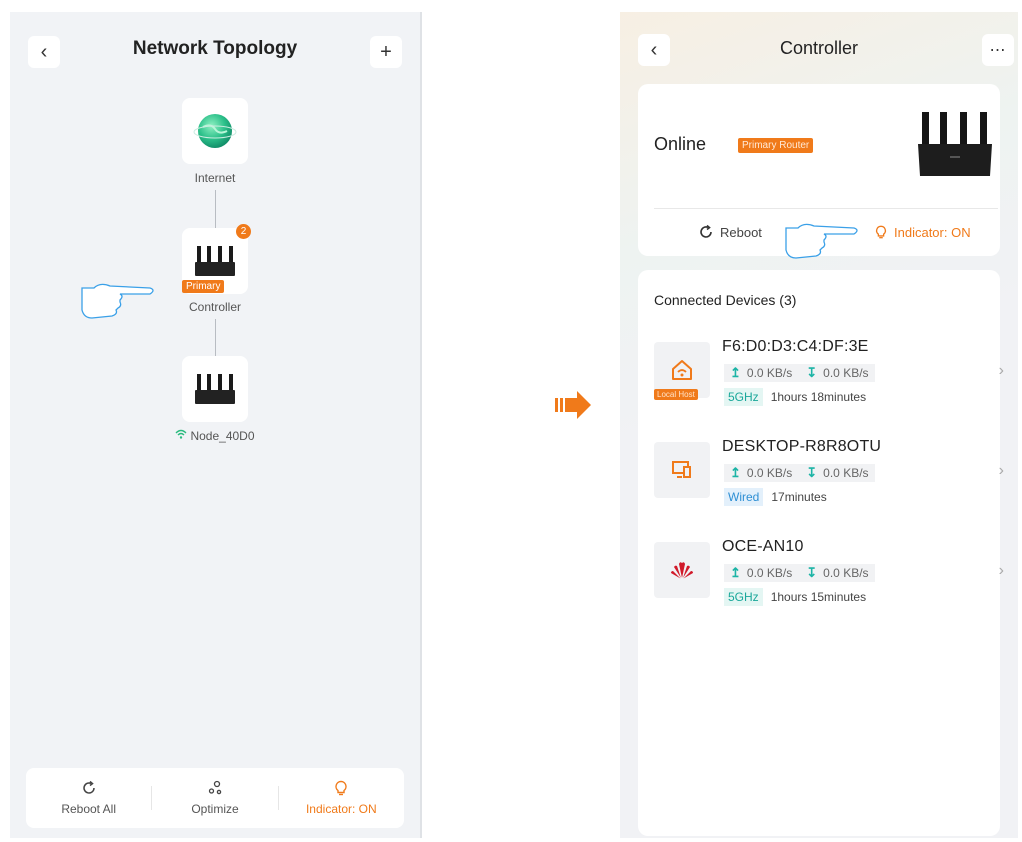 Image resolution: width=1022 pixels, height=842 pixels. What do you see at coordinates (725, 300) in the screenshot?
I see `devices-title: Connected Devices (3)` at bounding box center [725, 300].